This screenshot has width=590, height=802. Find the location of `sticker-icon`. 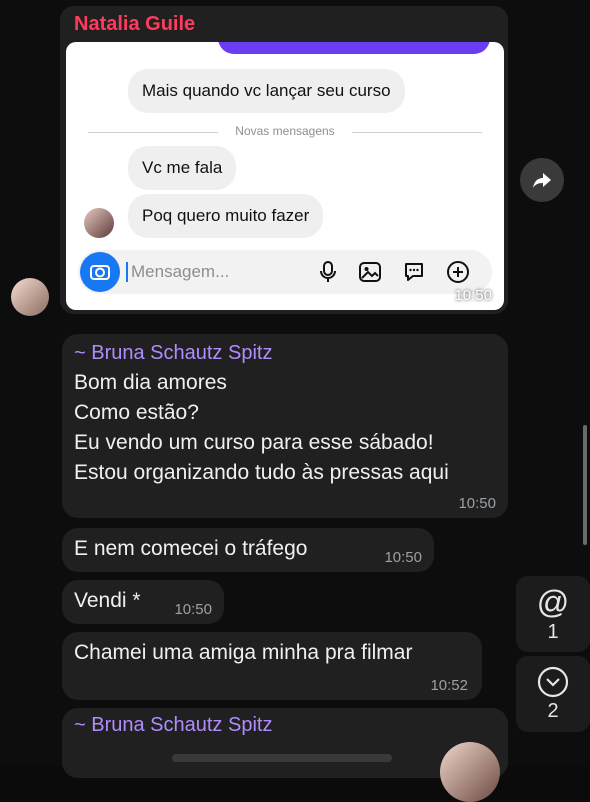

sticker-icon is located at coordinates (414, 274).